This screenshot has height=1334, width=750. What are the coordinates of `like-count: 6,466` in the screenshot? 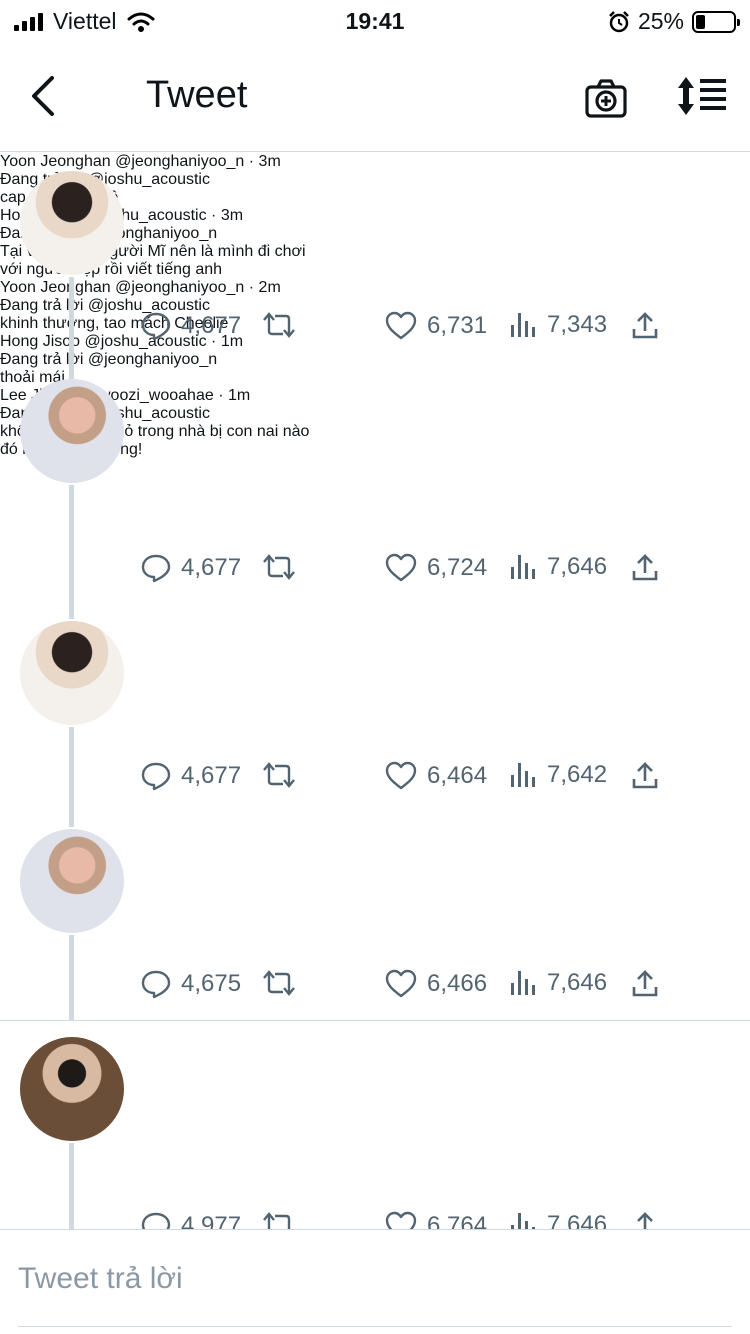 It's located at (457, 983).